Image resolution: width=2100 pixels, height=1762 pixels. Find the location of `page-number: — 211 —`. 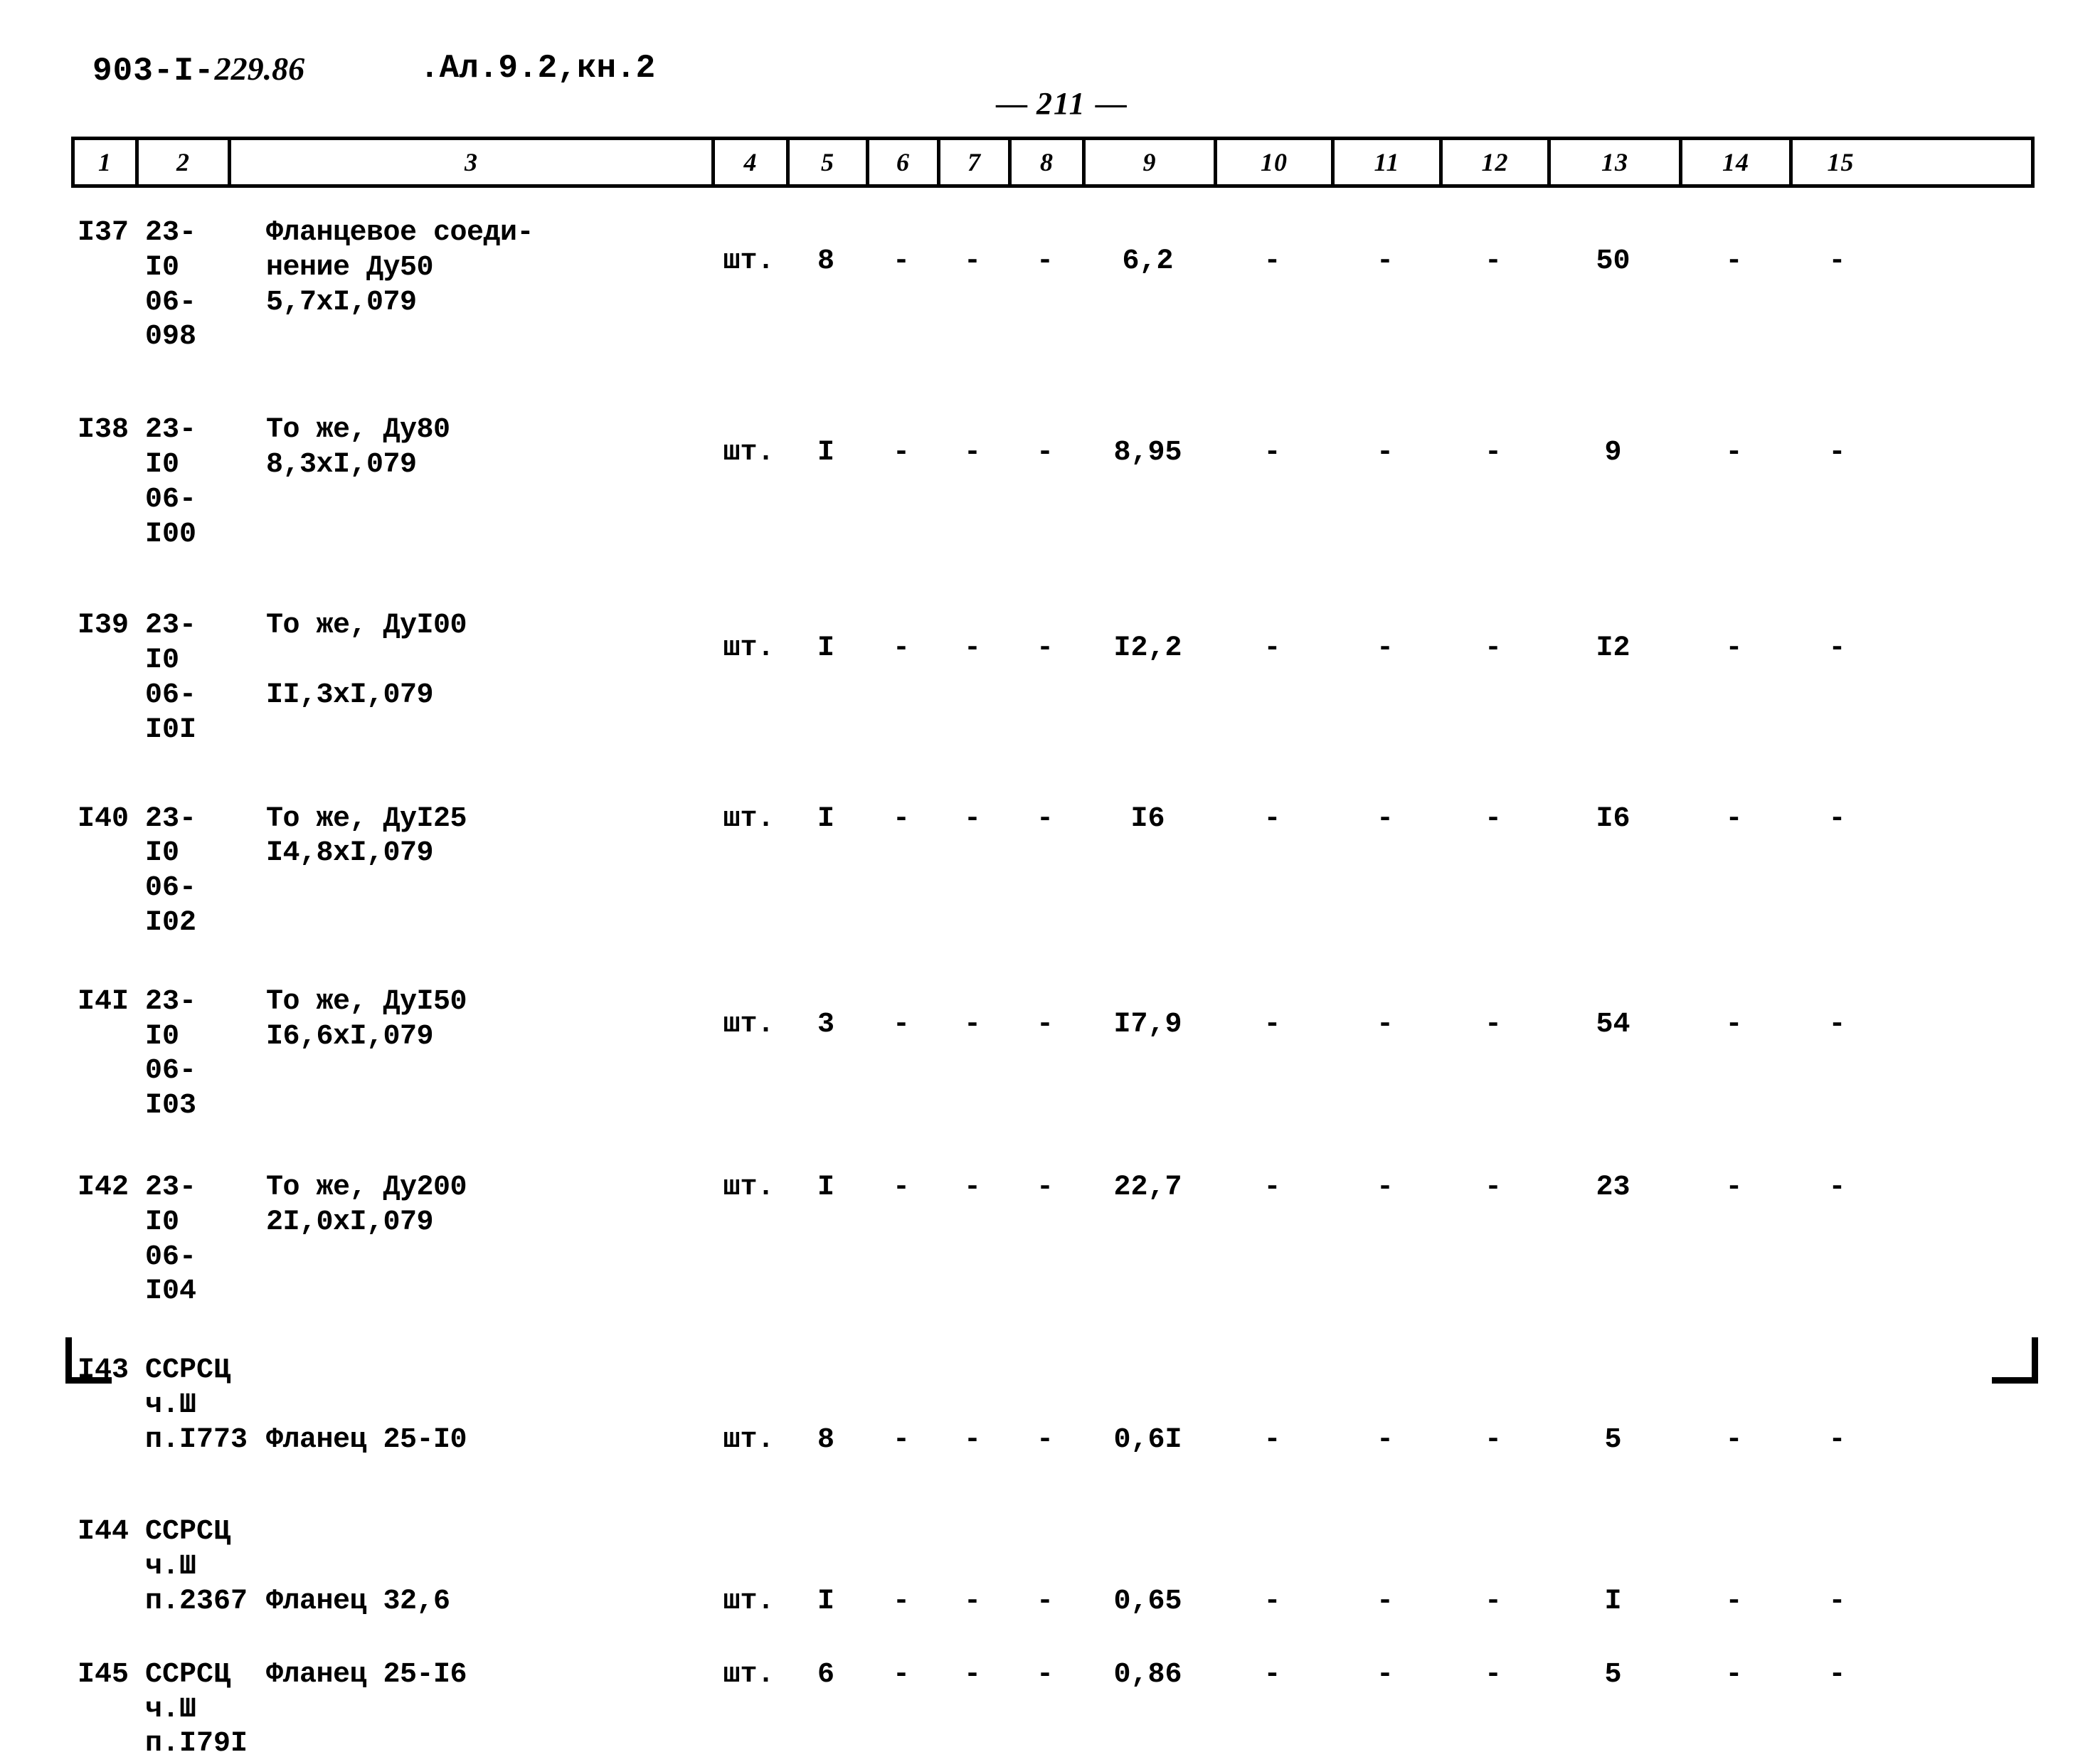

page-number: — 211 — is located at coordinates (1061, 103).